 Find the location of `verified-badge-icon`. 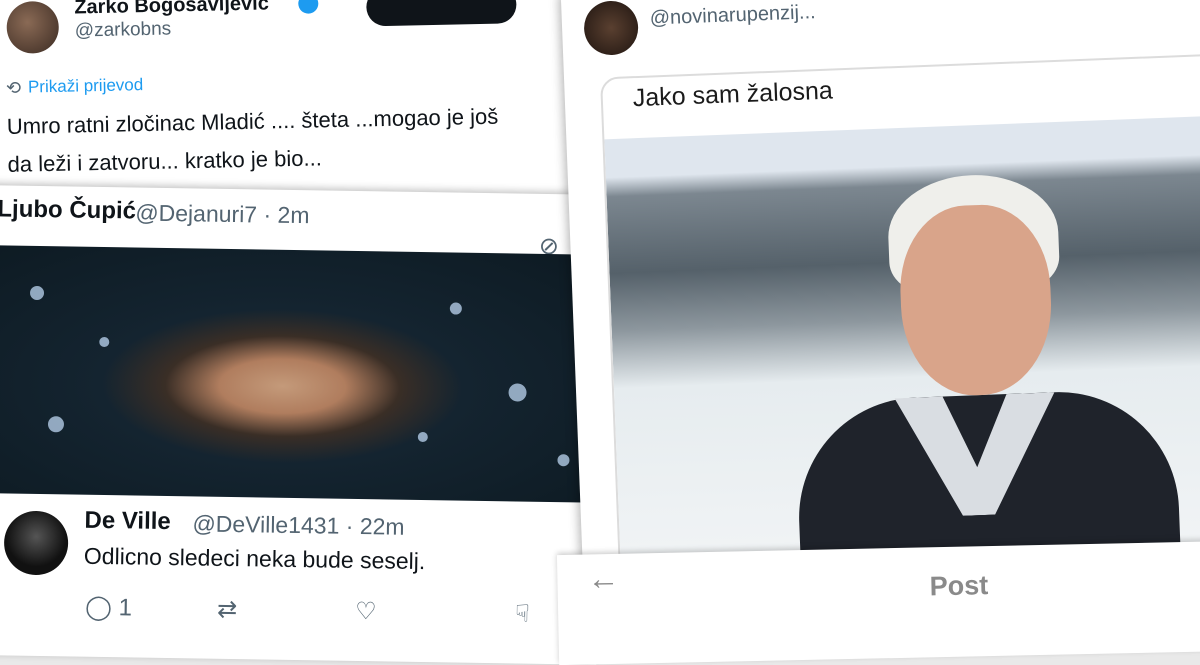

verified-badge-icon is located at coordinates (308, 7).